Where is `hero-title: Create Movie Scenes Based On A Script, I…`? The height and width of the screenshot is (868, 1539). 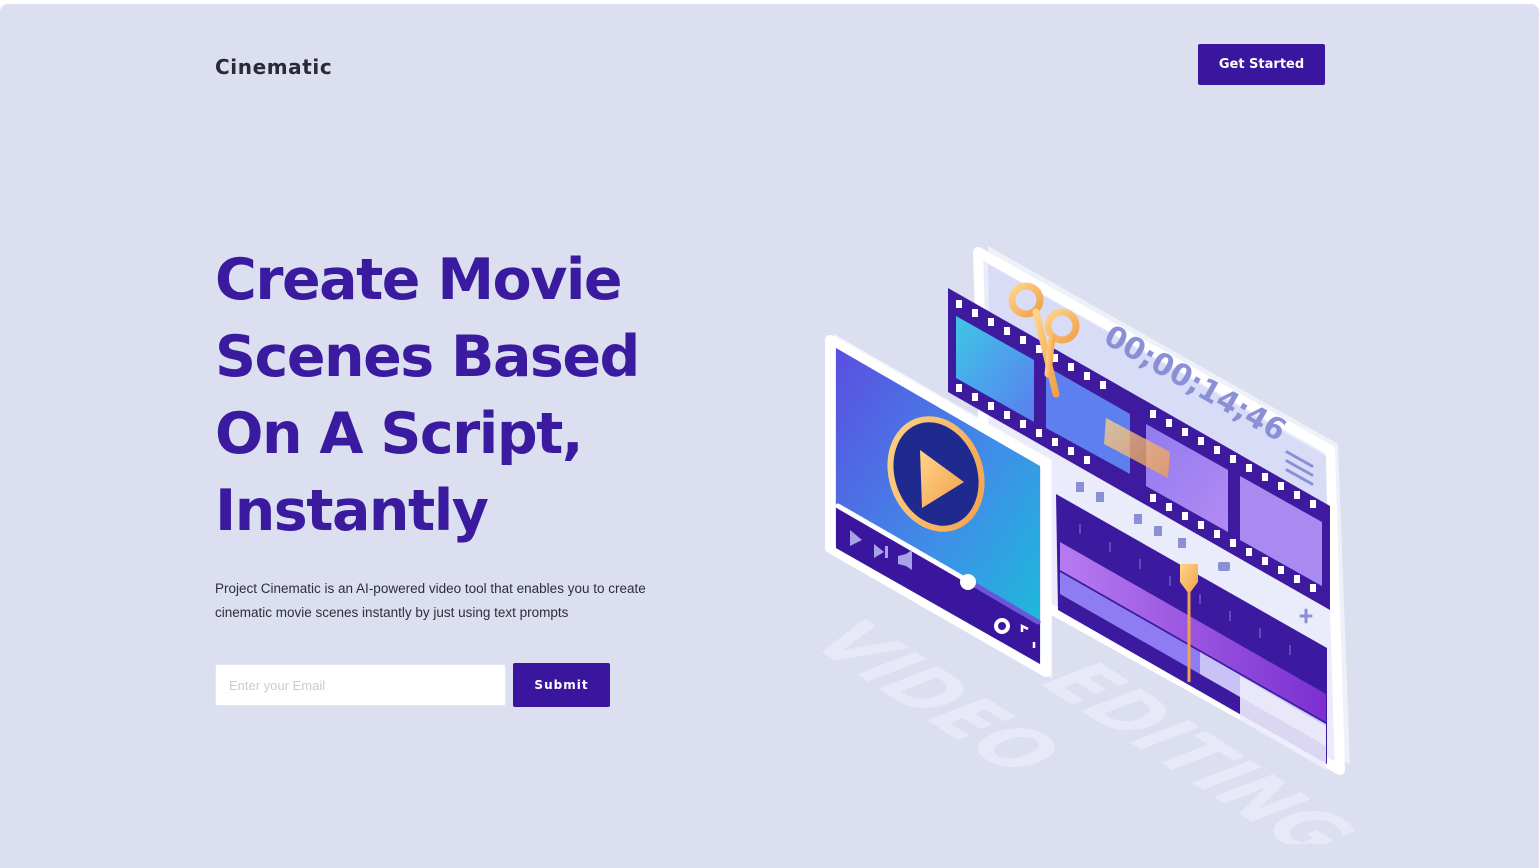 hero-title: Create Movie Scenes Based On A Script, I… is located at coordinates (495, 396).